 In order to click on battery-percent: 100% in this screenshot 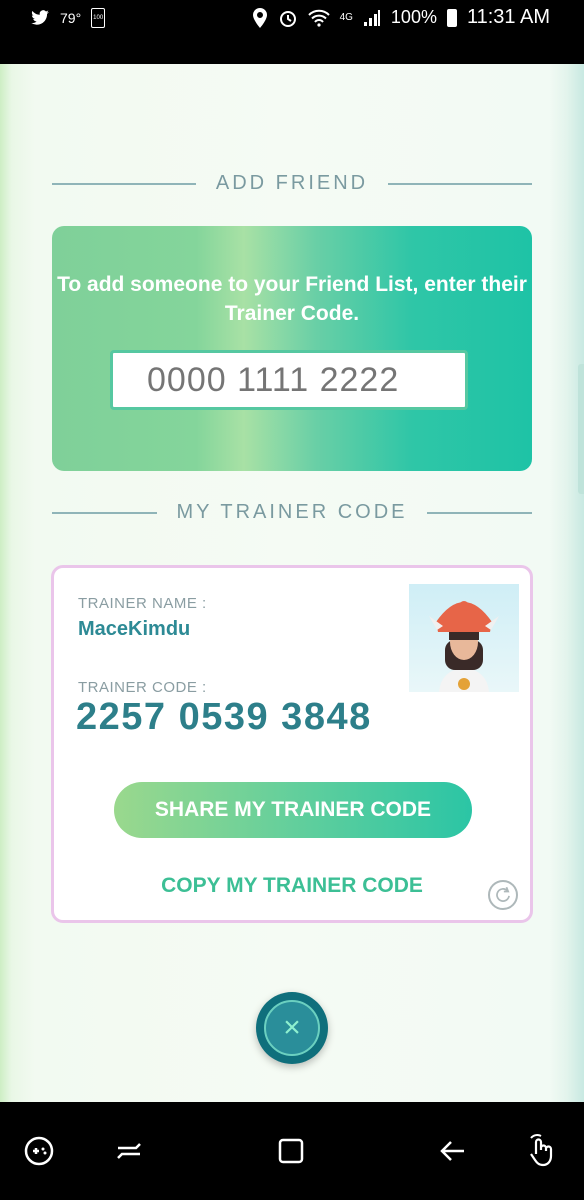, I will do `click(413, 17)`.